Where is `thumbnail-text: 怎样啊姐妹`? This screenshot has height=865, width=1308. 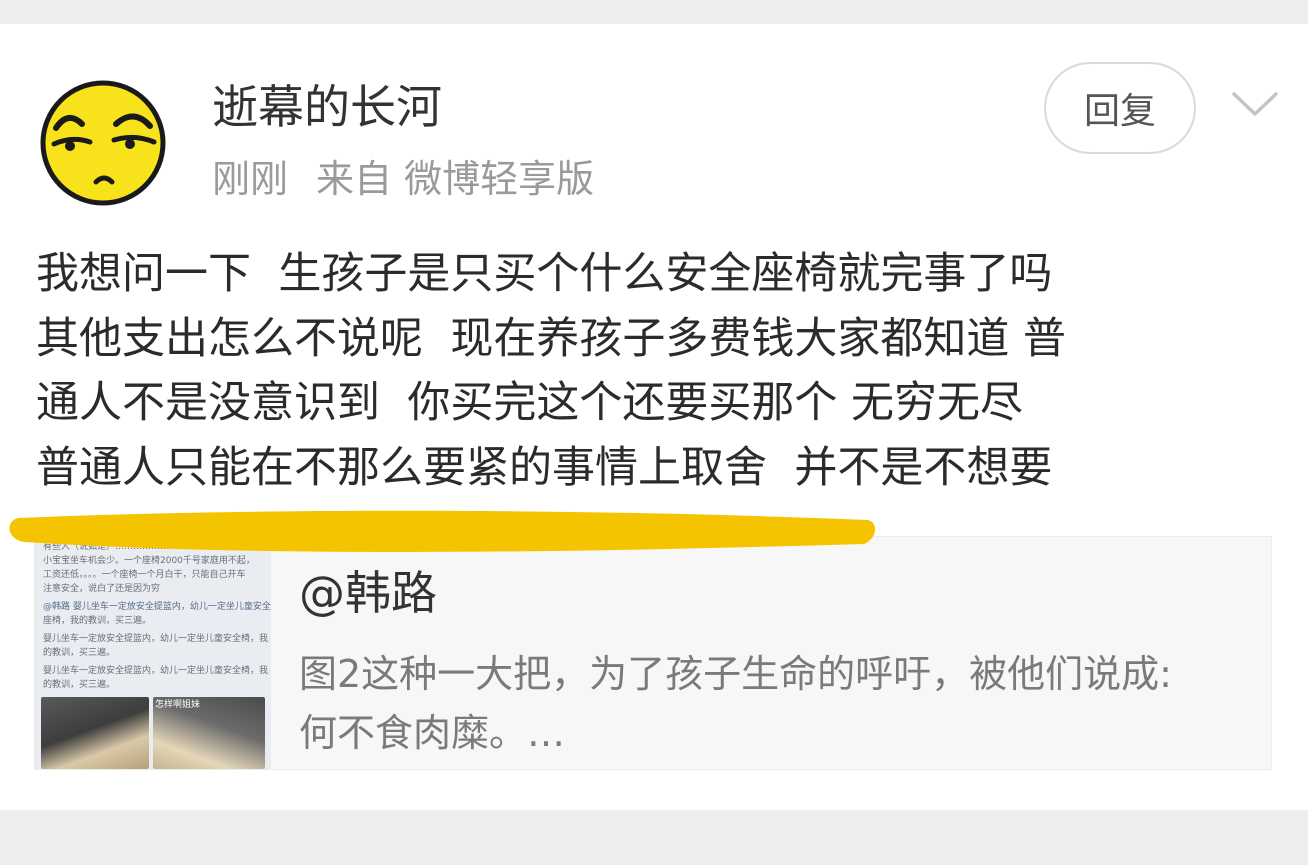
thumbnail-text: 怎样啊姐妹 is located at coordinates (178, 705).